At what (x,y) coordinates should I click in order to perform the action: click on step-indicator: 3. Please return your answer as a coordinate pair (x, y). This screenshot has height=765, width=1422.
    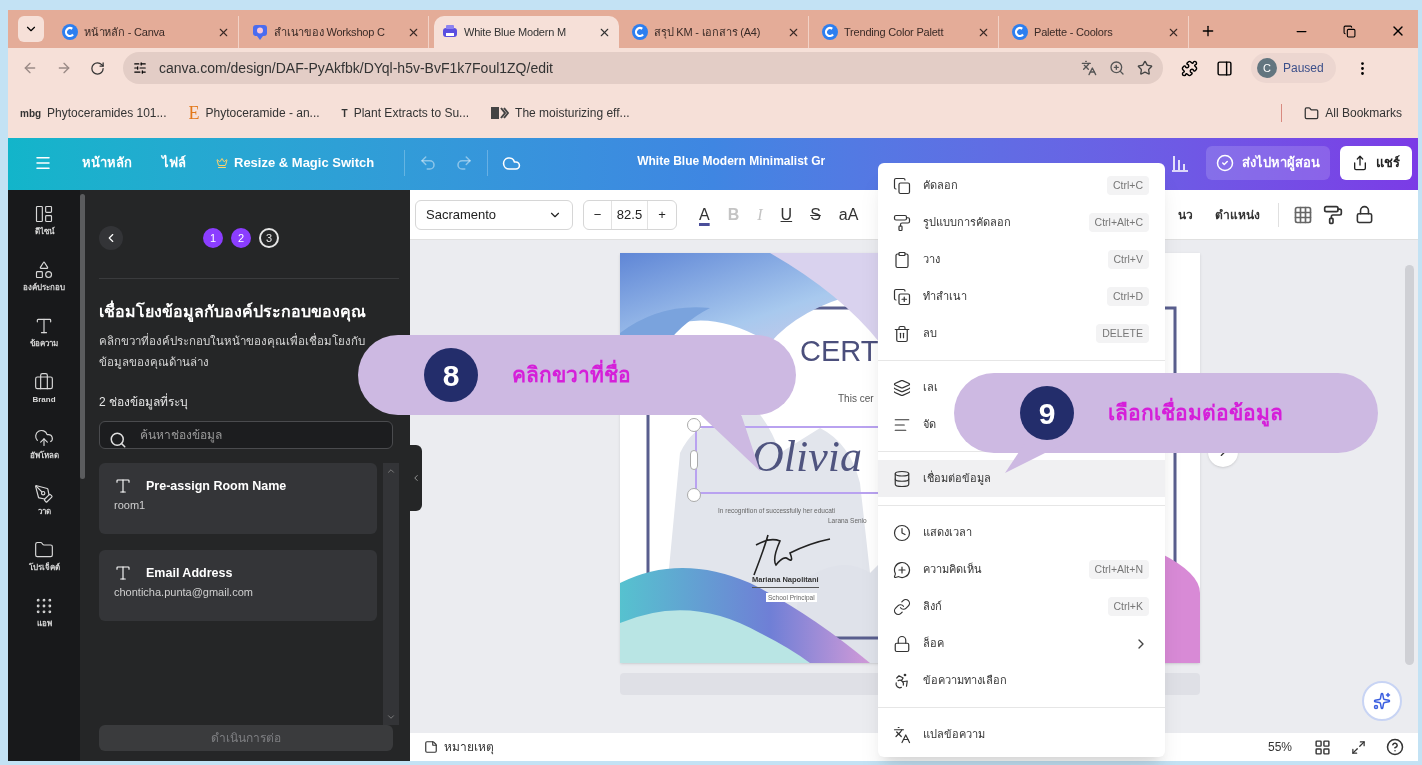
    Looking at the image, I should click on (269, 238).